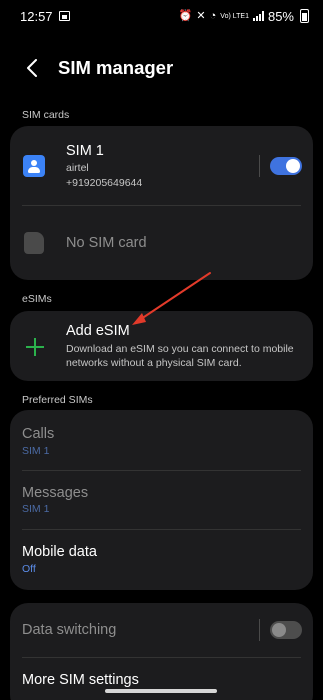 This screenshot has height=700, width=323. Describe the element at coordinates (161, 440) in the screenshot. I see `calls-row: Calls SIM 1` at that location.